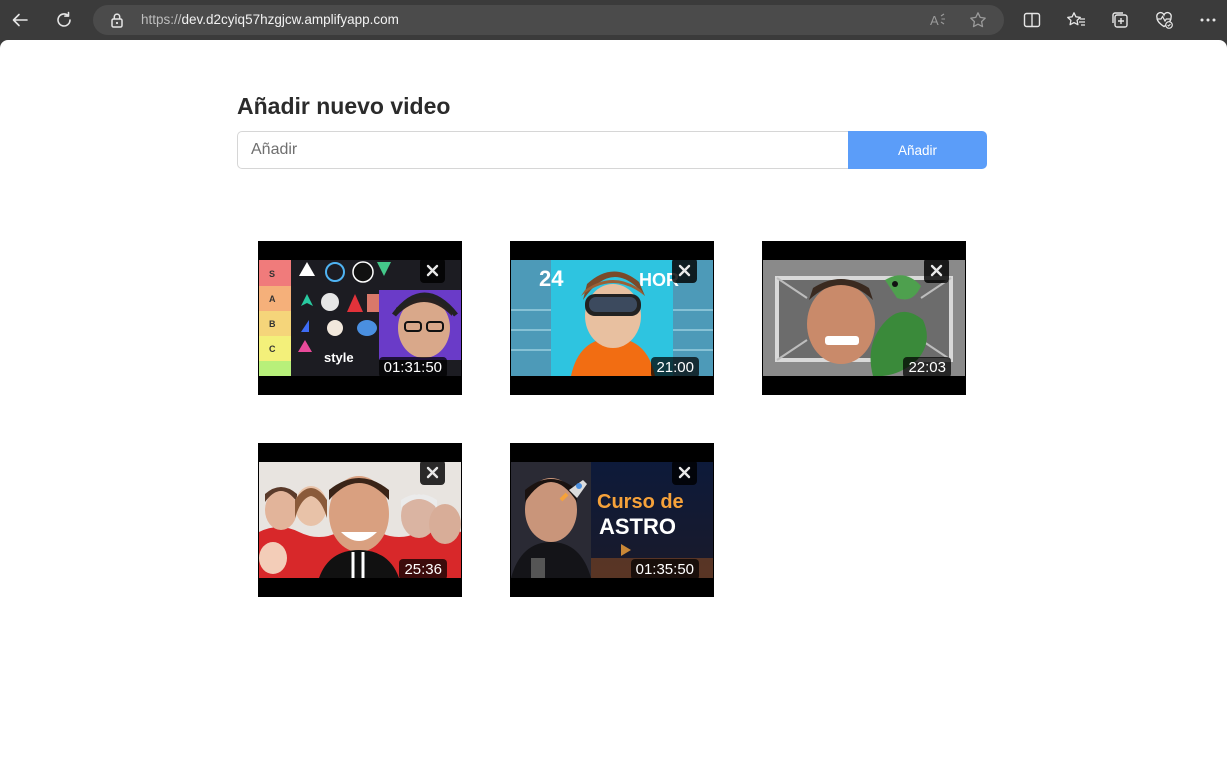 This screenshot has width=1227, height=757. What do you see at coordinates (117, 22) in the screenshot?
I see `lock-icon` at bounding box center [117, 22].